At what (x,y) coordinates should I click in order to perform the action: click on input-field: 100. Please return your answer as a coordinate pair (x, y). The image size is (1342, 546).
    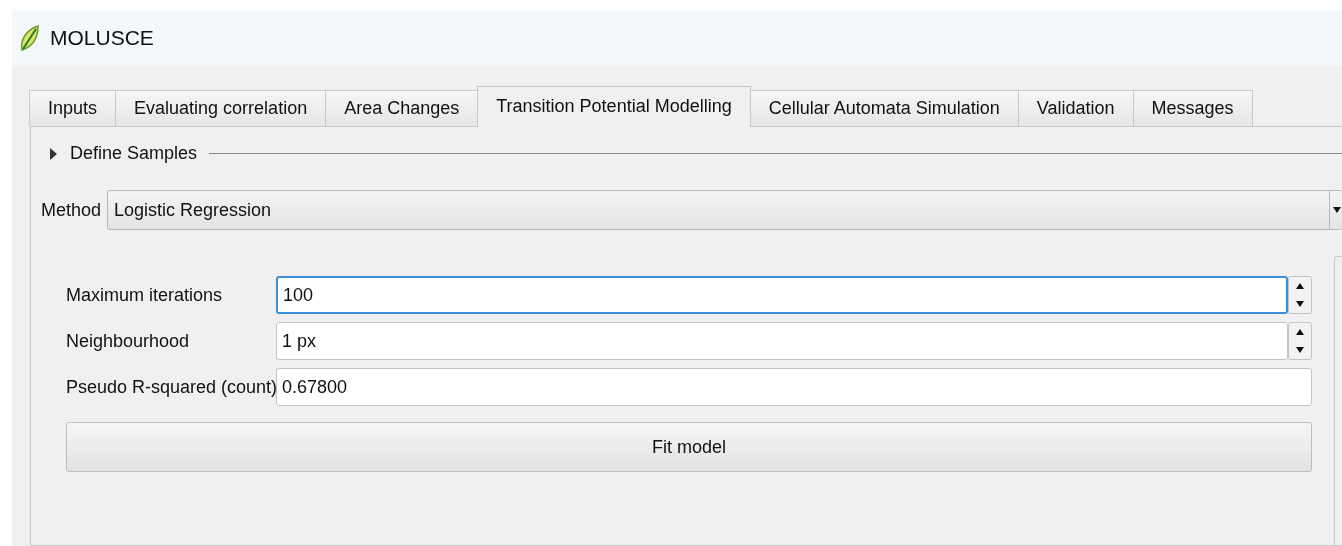
    Looking at the image, I should click on (782, 295).